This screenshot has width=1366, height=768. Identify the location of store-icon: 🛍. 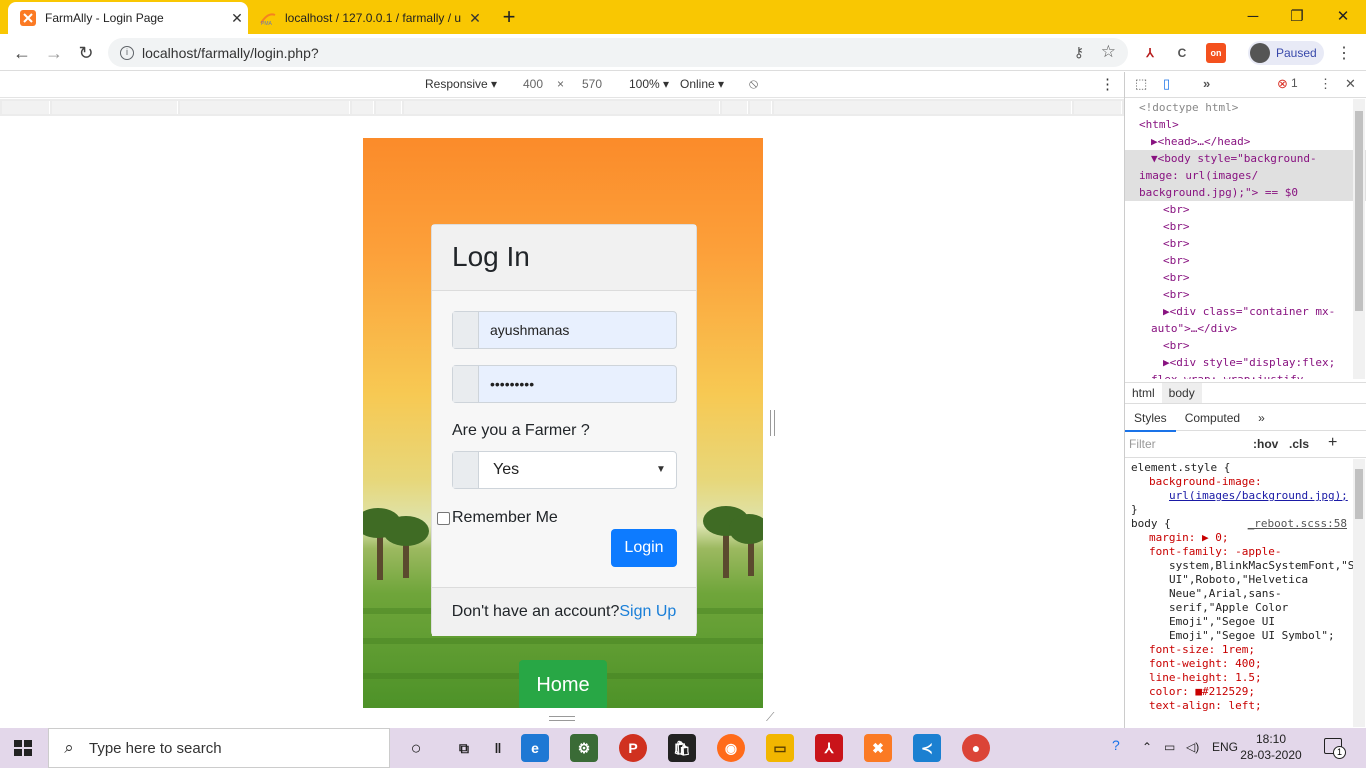
(682, 748).